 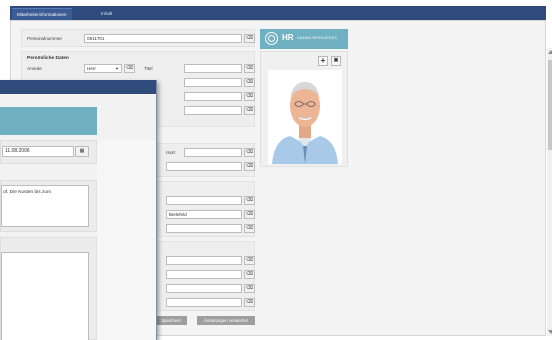 I want to click on email-field, so click(x=204, y=302).